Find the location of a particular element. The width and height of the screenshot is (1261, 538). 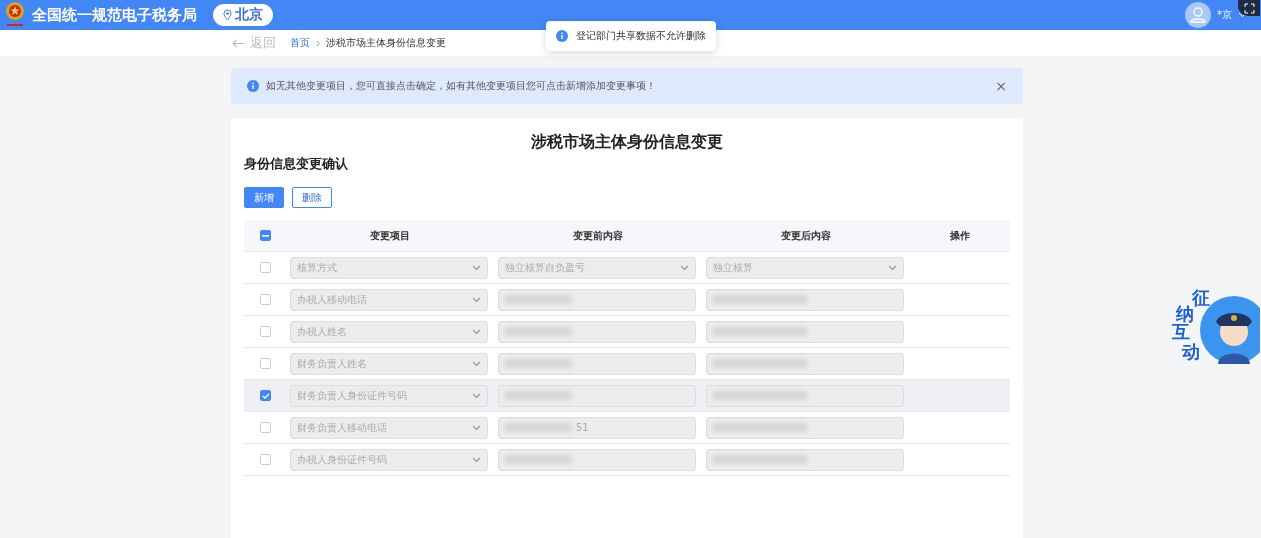

scan-icon is located at coordinates (1249, 8).